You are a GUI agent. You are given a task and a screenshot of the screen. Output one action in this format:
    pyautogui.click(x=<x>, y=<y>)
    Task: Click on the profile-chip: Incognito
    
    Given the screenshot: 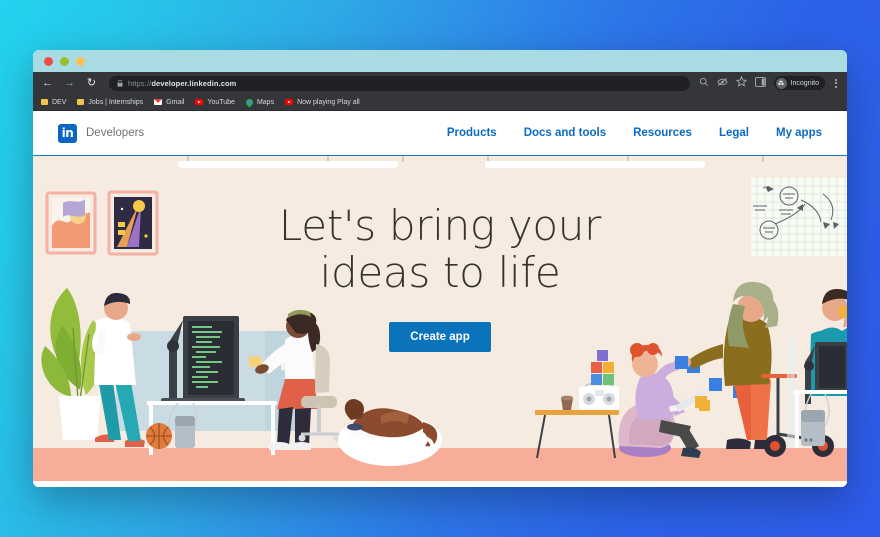 What is the action you would take?
    pyautogui.click(x=799, y=83)
    